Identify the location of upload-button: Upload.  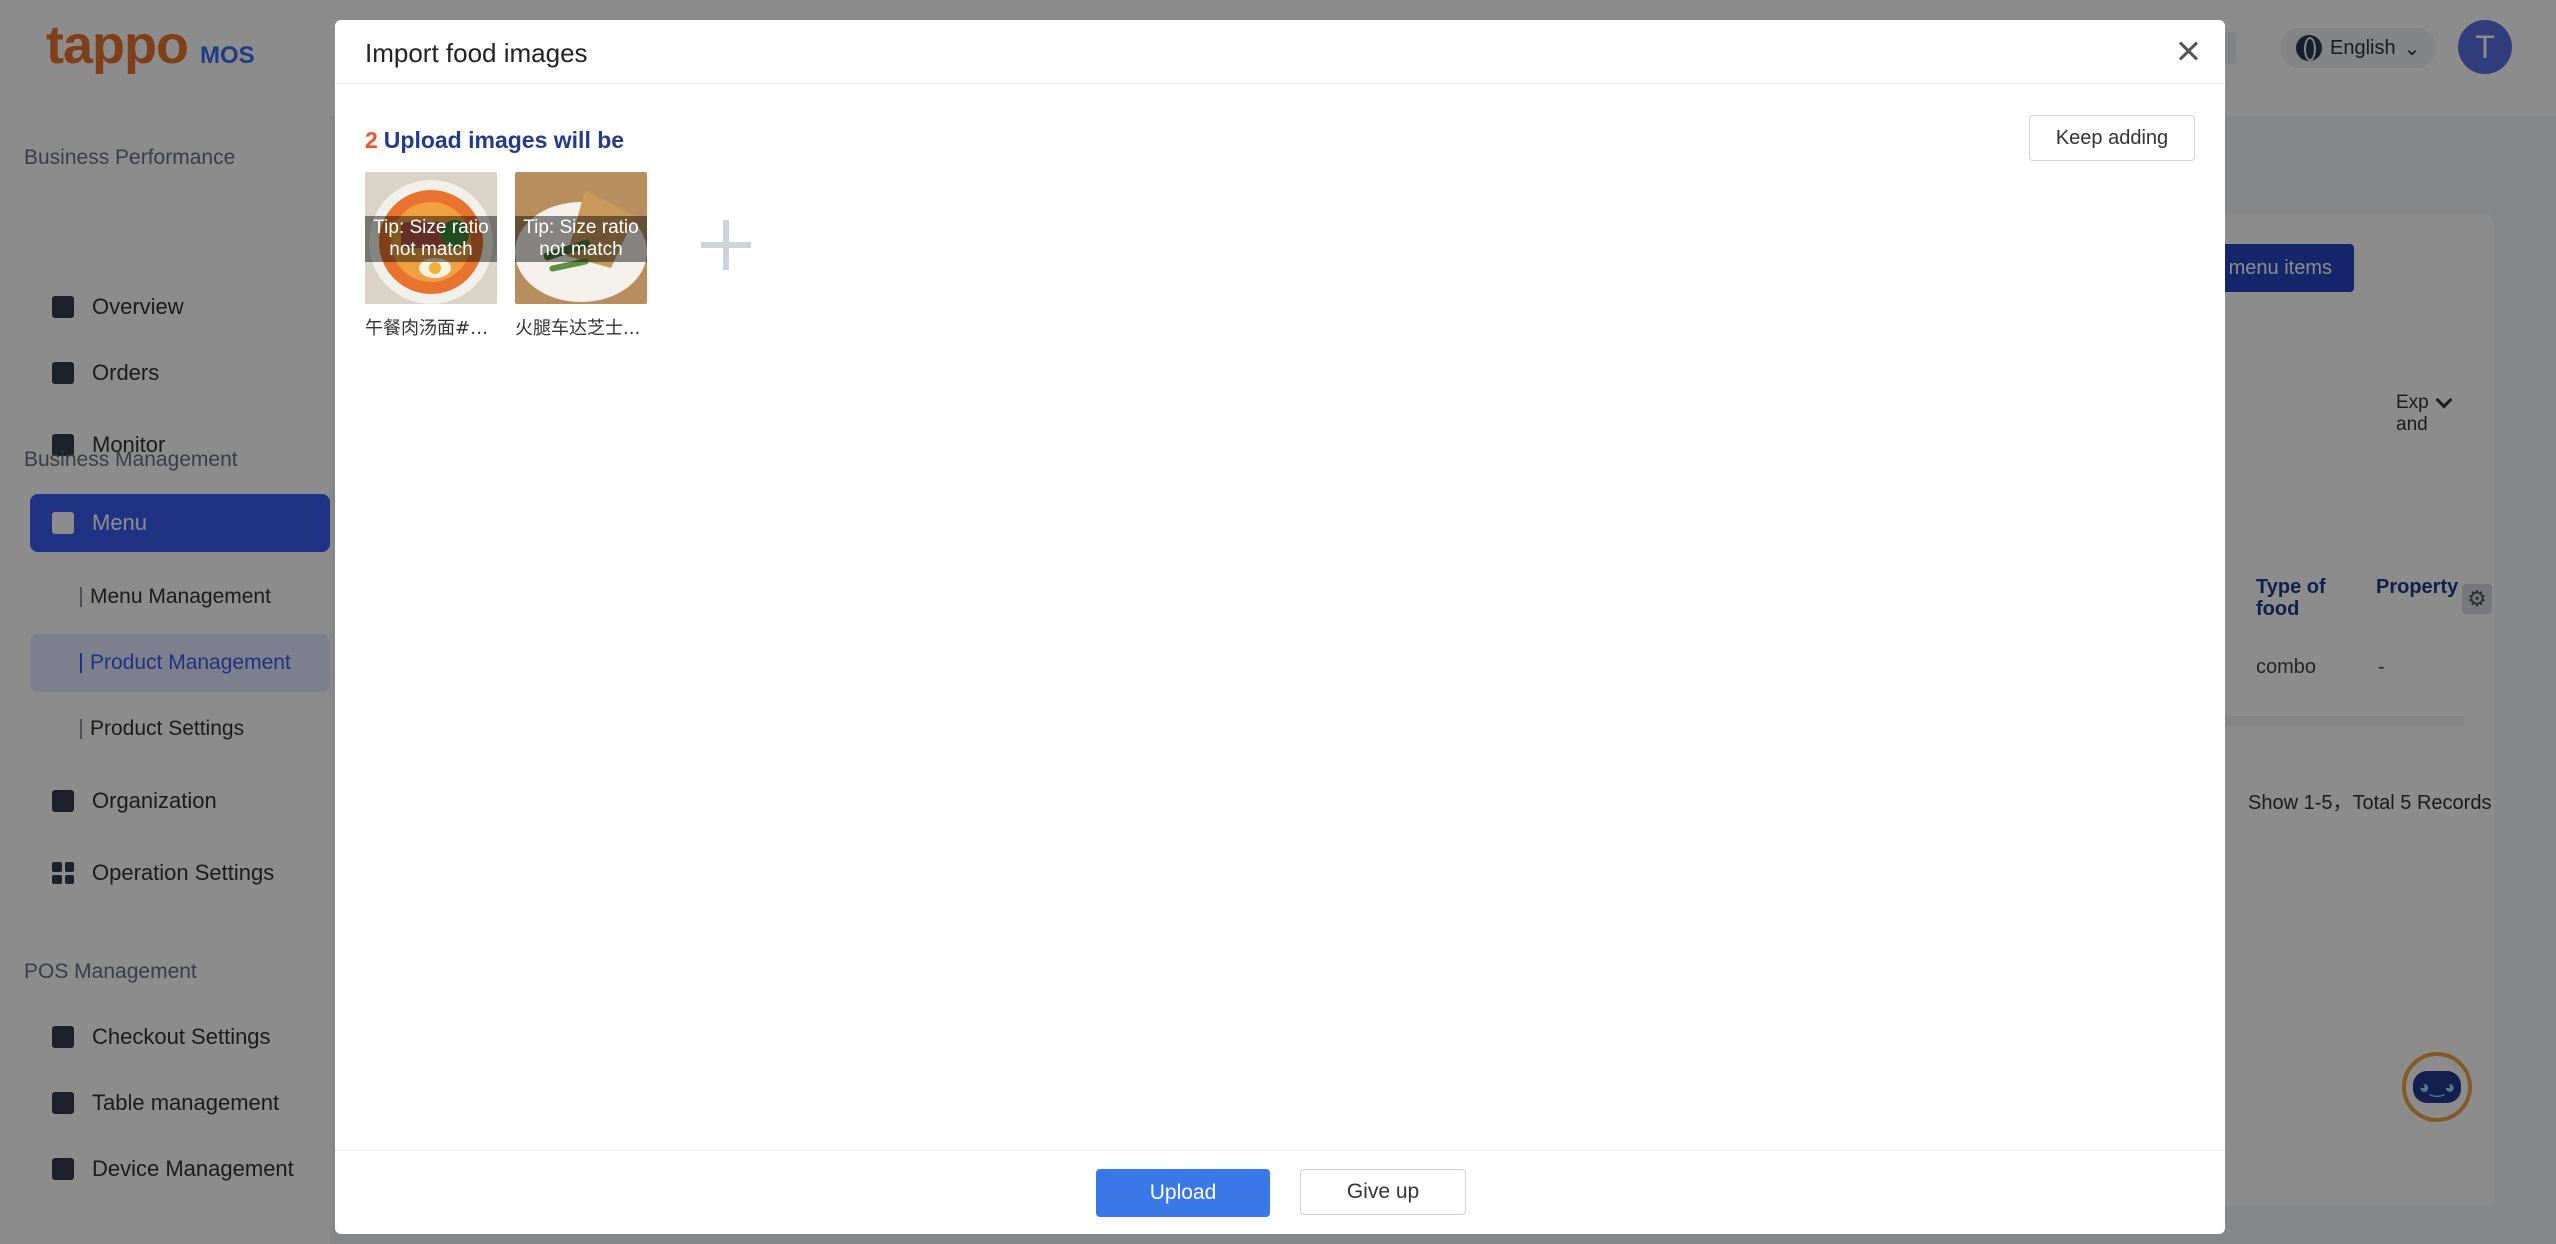
(1183, 1193).